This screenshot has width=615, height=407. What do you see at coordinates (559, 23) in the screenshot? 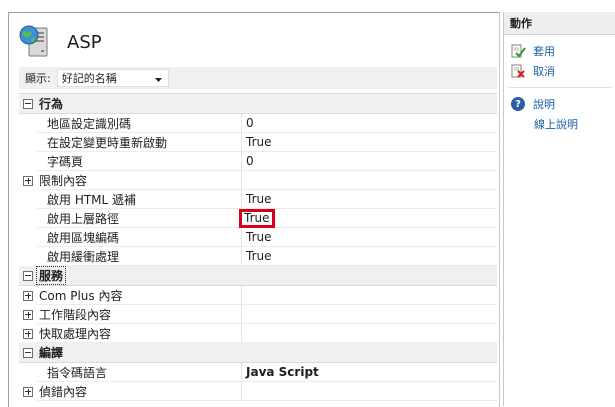
I see `actions-title: 動作` at bounding box center [559, 23].